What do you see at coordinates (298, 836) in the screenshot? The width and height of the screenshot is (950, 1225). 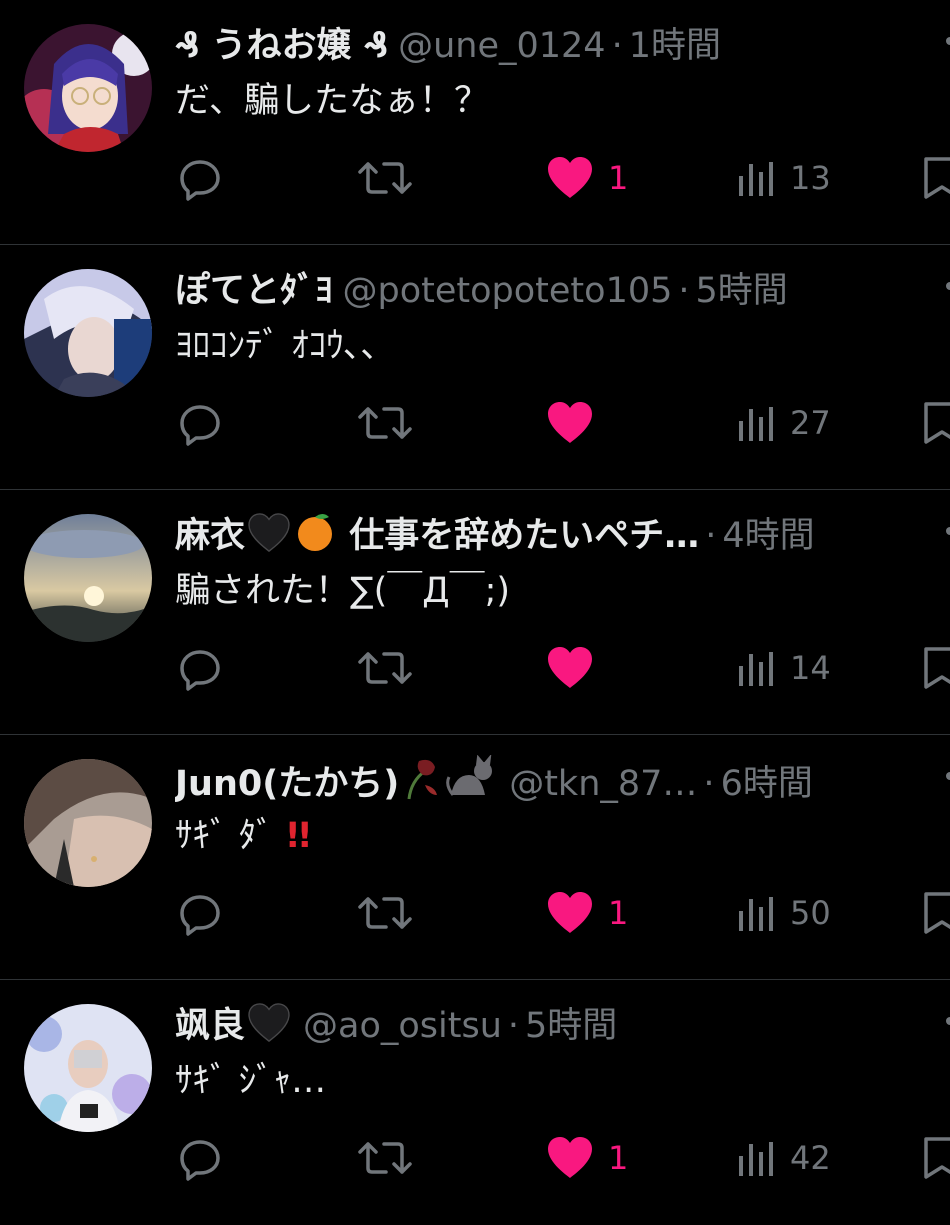 I see `double-exclamation-emoji: !!` at bounding box center [298, 836].